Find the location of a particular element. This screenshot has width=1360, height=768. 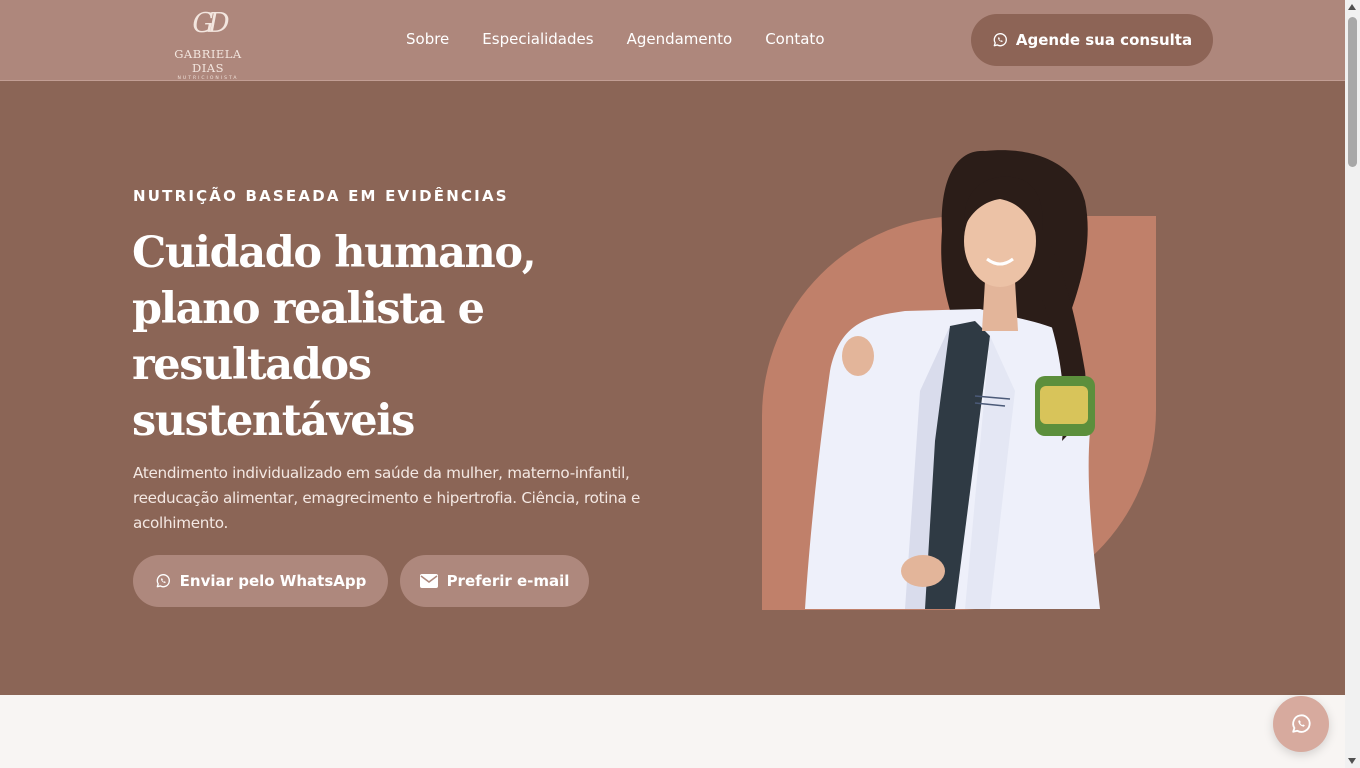

vertical-scrollbar is located at coordinates (1352, 384).